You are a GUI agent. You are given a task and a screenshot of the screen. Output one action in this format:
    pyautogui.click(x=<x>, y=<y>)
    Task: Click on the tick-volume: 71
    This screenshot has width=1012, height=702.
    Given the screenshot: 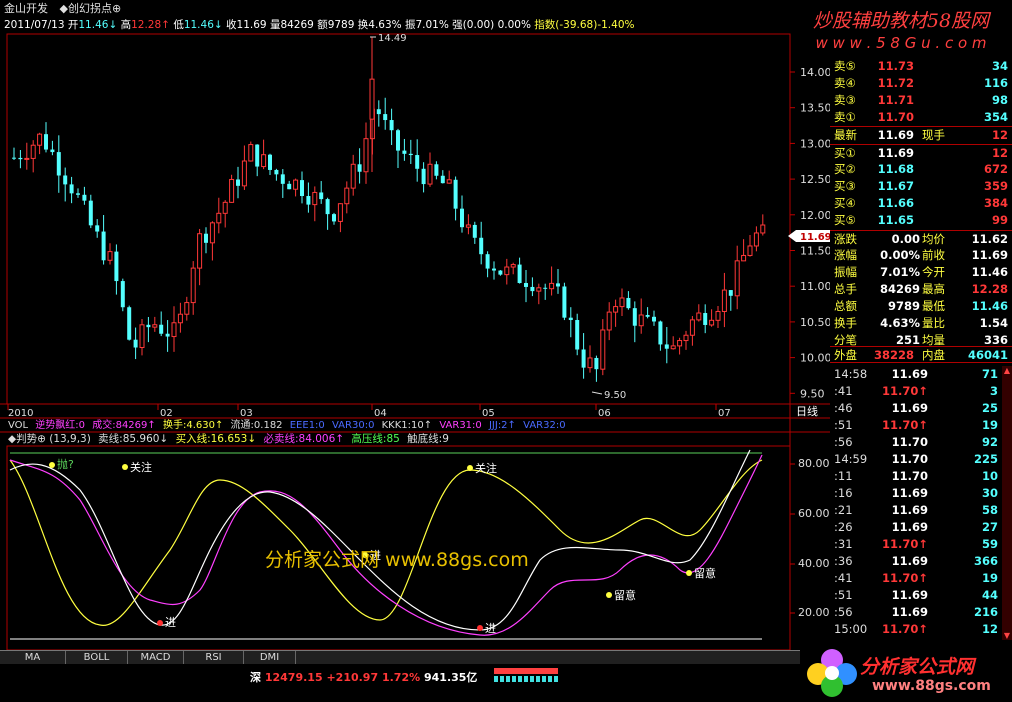 What is the action you would take?
    pyautogui.click(x=989, y=374)
    